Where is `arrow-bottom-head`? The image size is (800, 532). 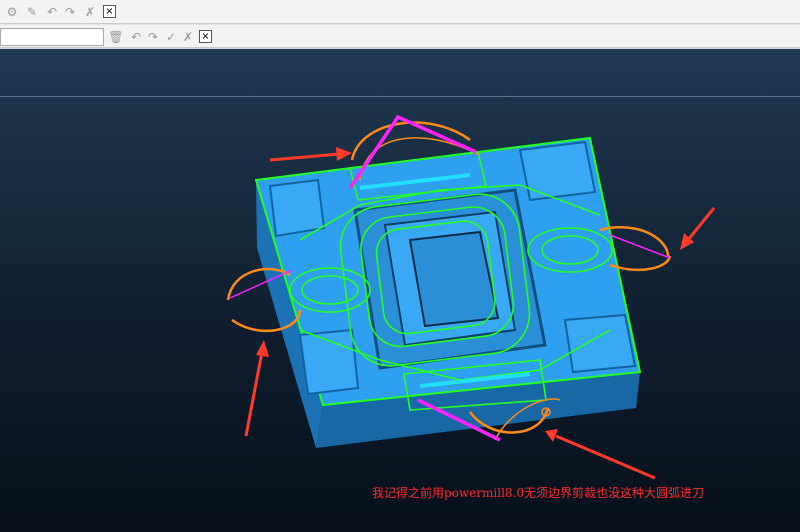
arrow-bottom-head is located at coordinates (551, 435).